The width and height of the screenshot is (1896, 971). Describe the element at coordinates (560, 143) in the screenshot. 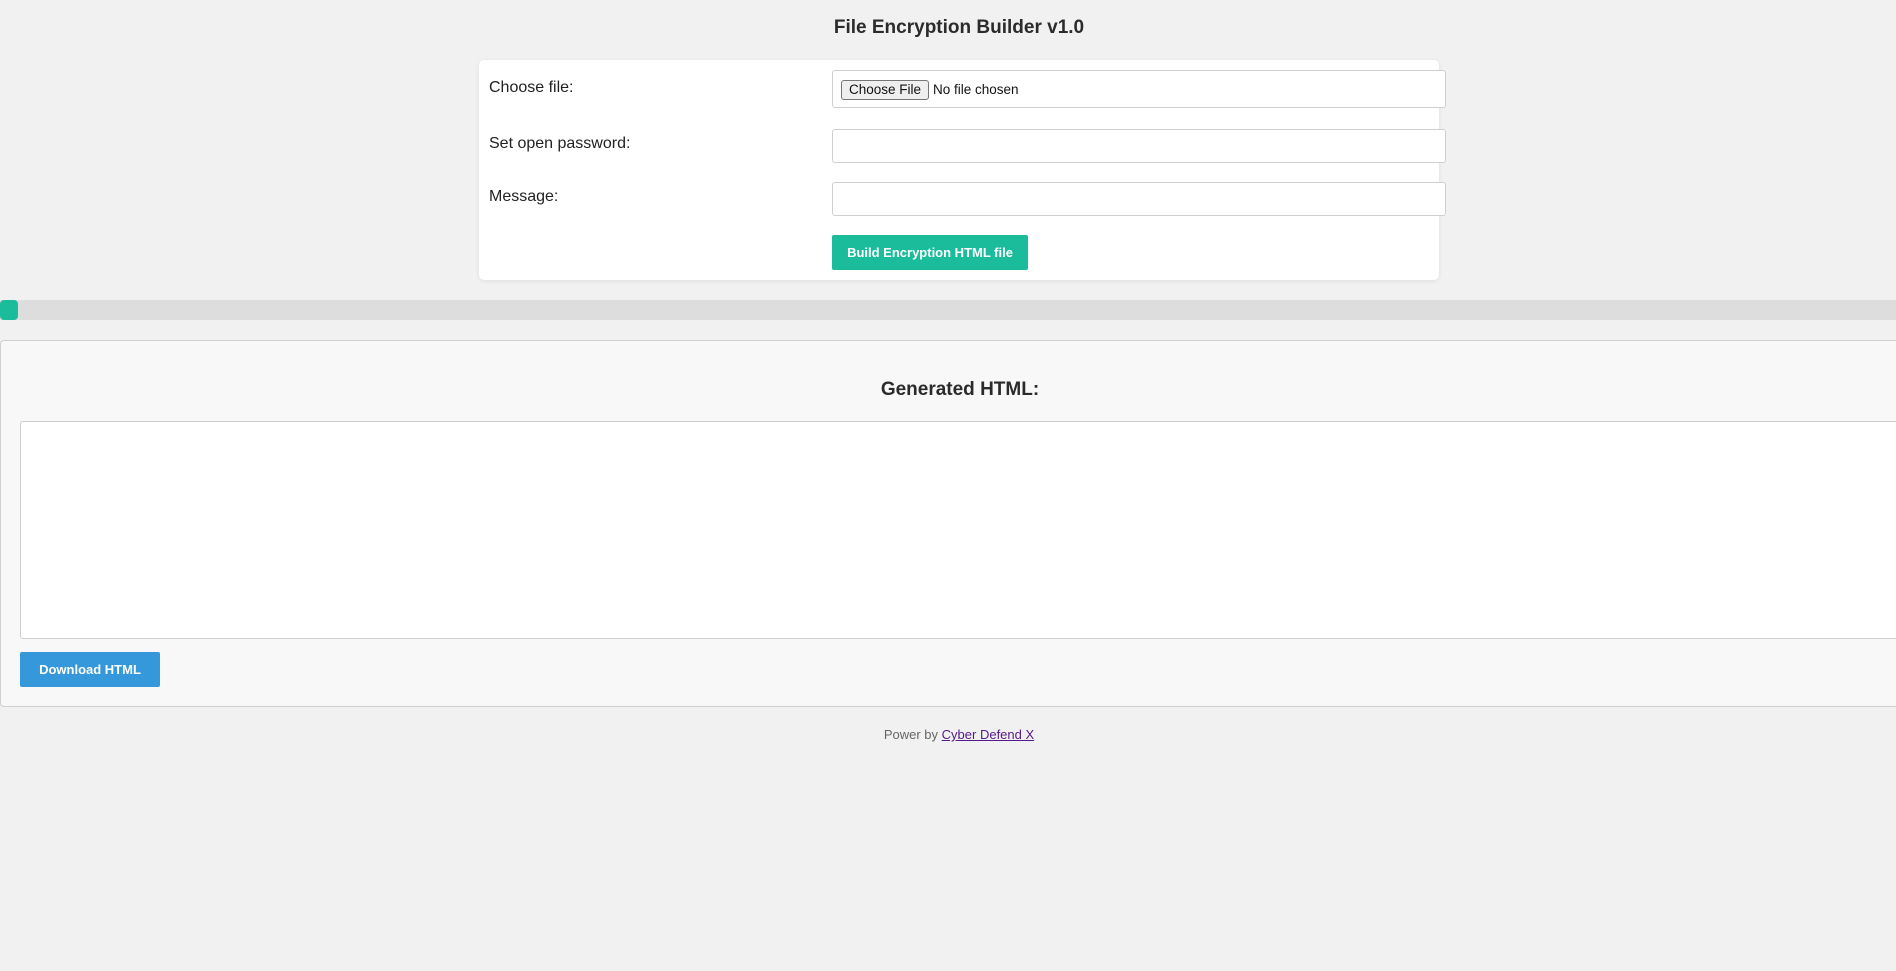

I see `open-password-label: Set open password:` at that location.